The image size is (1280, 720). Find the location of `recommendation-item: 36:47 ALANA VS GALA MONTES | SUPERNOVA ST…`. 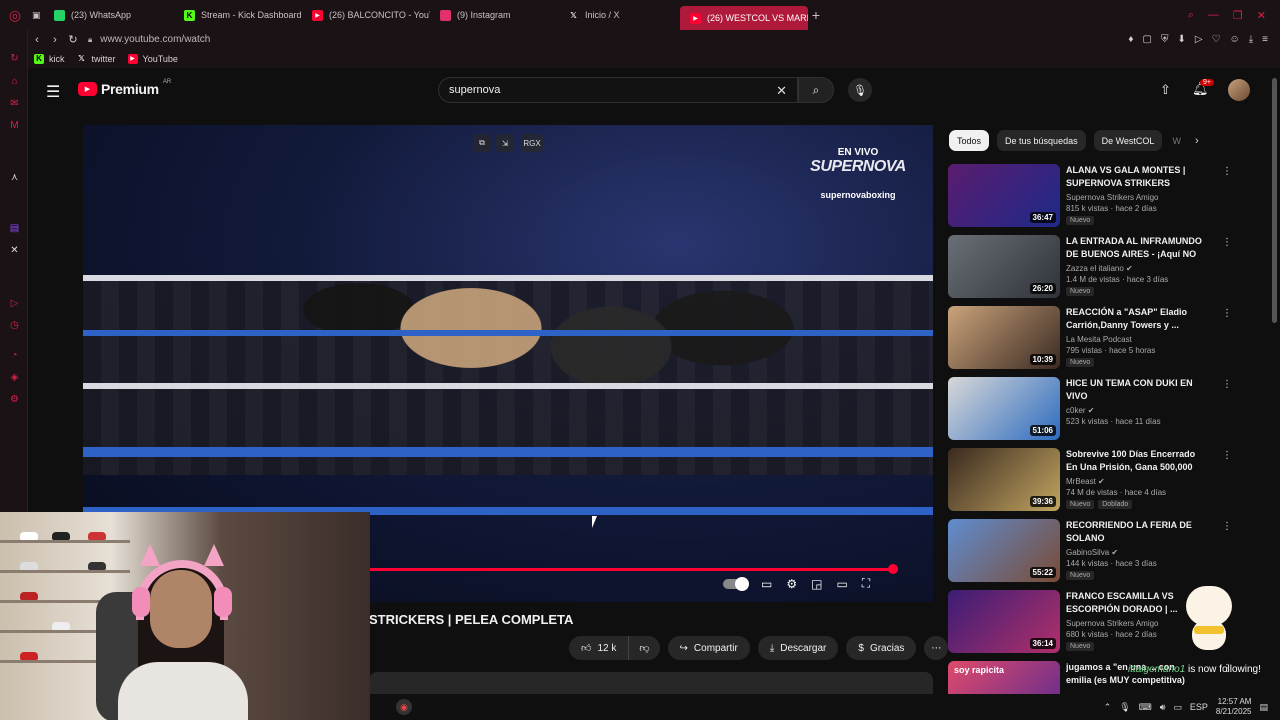

recommendation-item: 36:47 ALANA VS GALA MONTES | SUPERNOVA ST… is located at coordinates (1090, 199).